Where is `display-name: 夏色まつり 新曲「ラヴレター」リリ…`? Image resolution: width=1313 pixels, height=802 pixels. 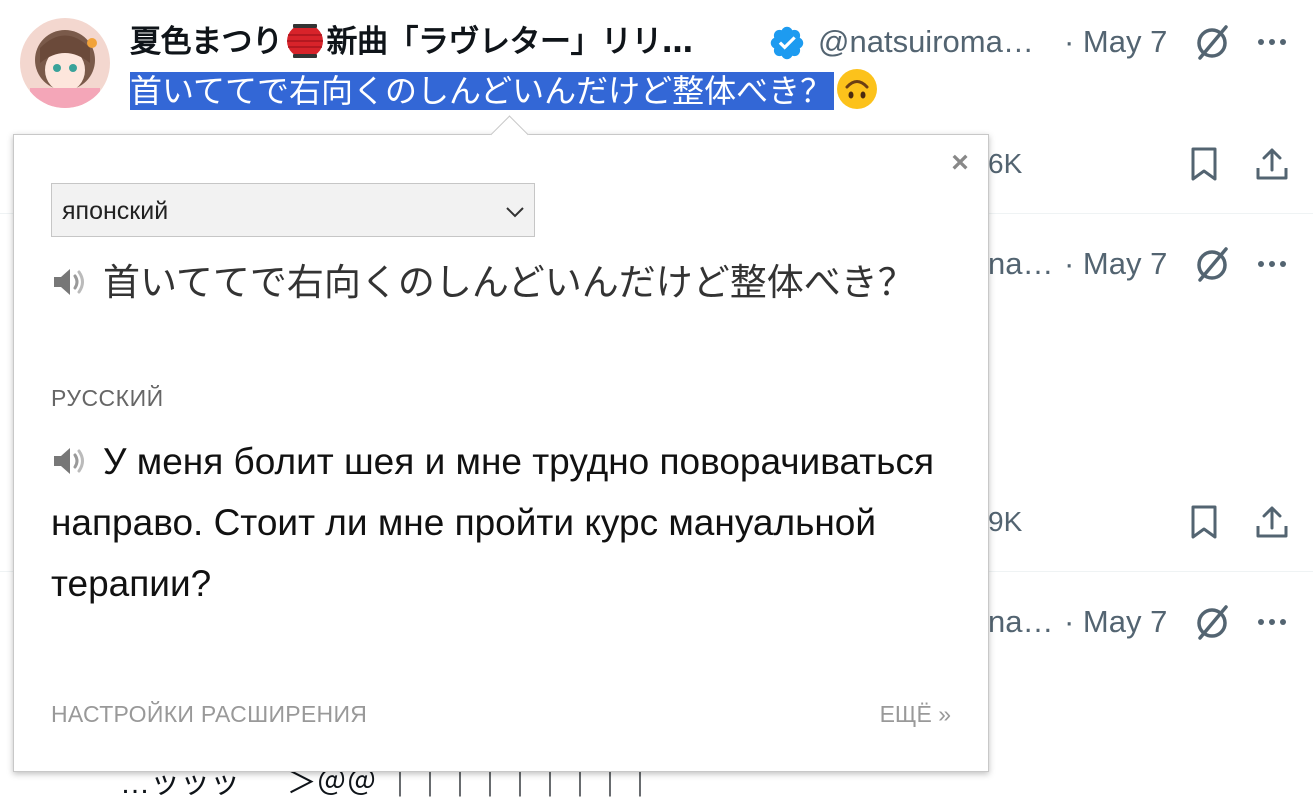 display-name: 夏色まつり 新曲「ラヴレター」リリ… is located at coordinates (411, 42).